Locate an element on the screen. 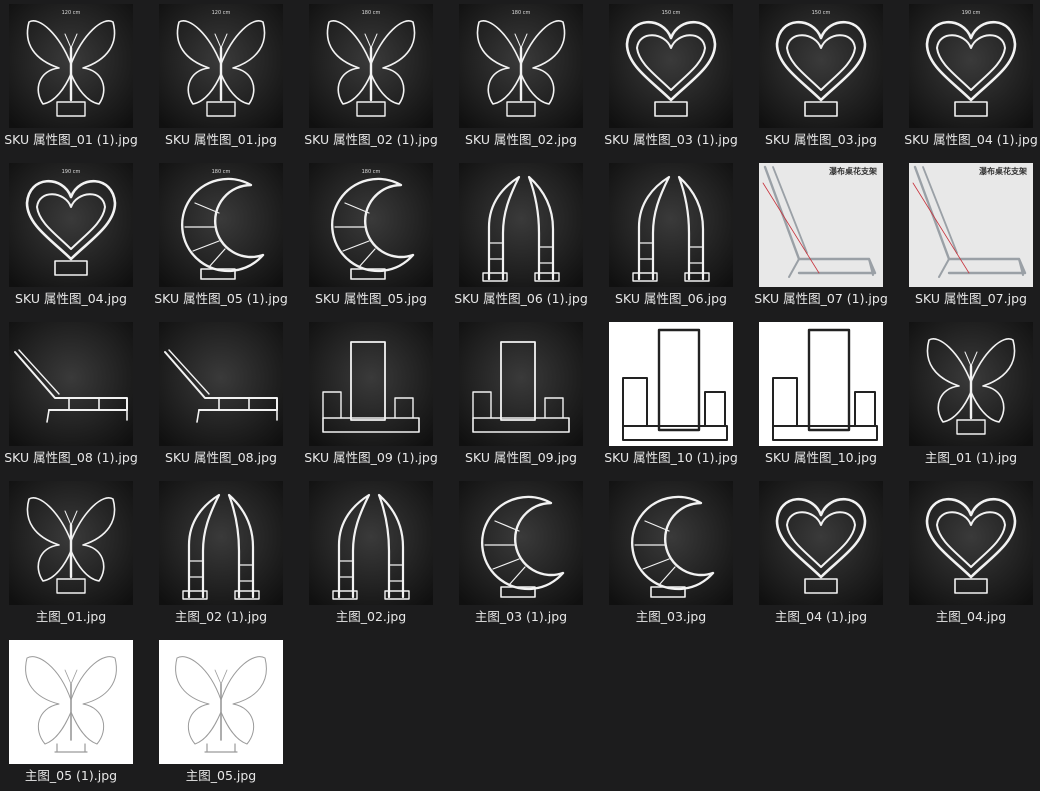  file-tile: 120 cm SKU 属性图_01 (1).jpg is located at coordinates (75, 77).